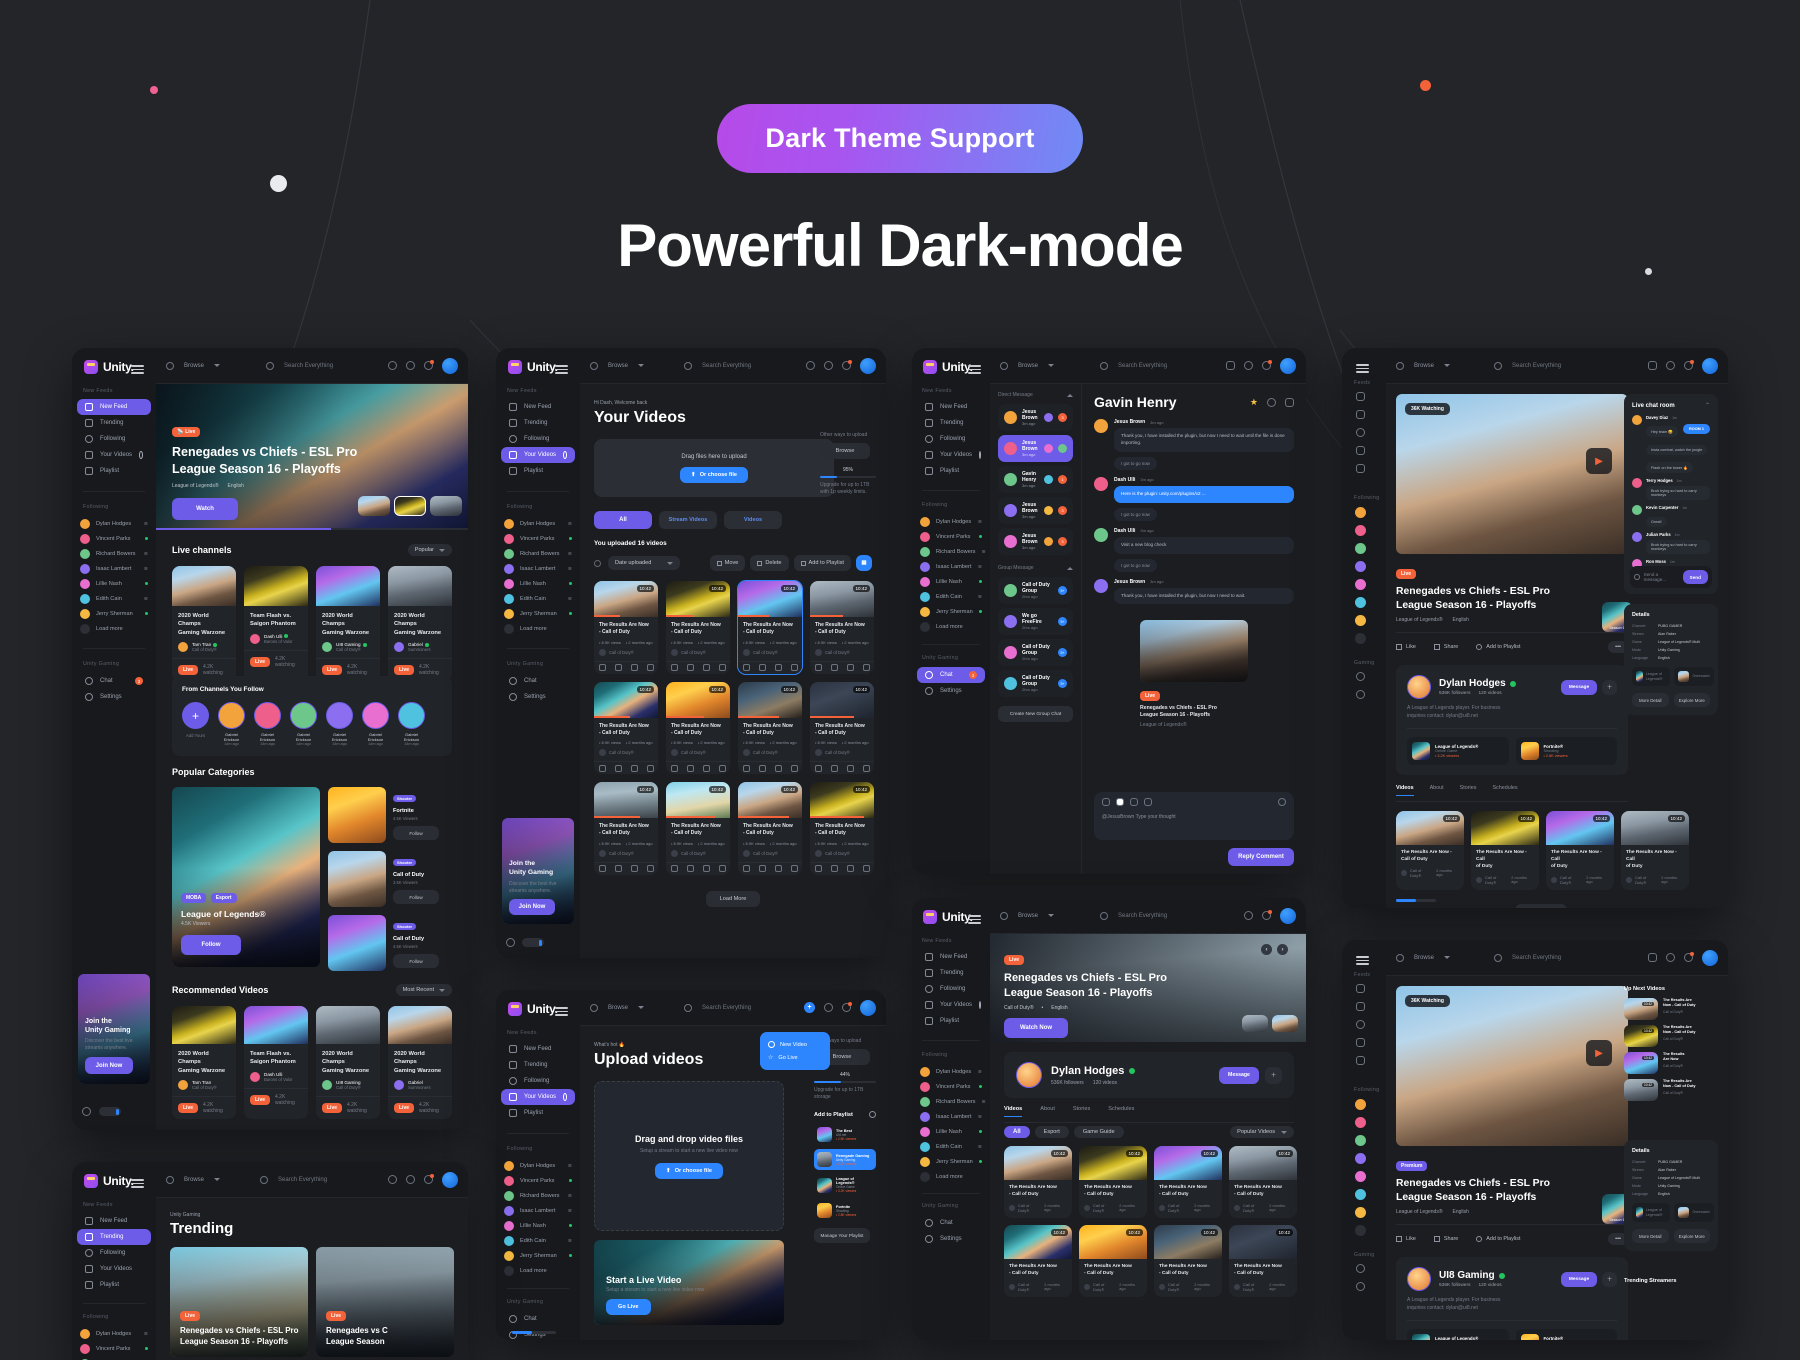  I want to click on tab-schedules: Schedules, so click(1121, 1111).